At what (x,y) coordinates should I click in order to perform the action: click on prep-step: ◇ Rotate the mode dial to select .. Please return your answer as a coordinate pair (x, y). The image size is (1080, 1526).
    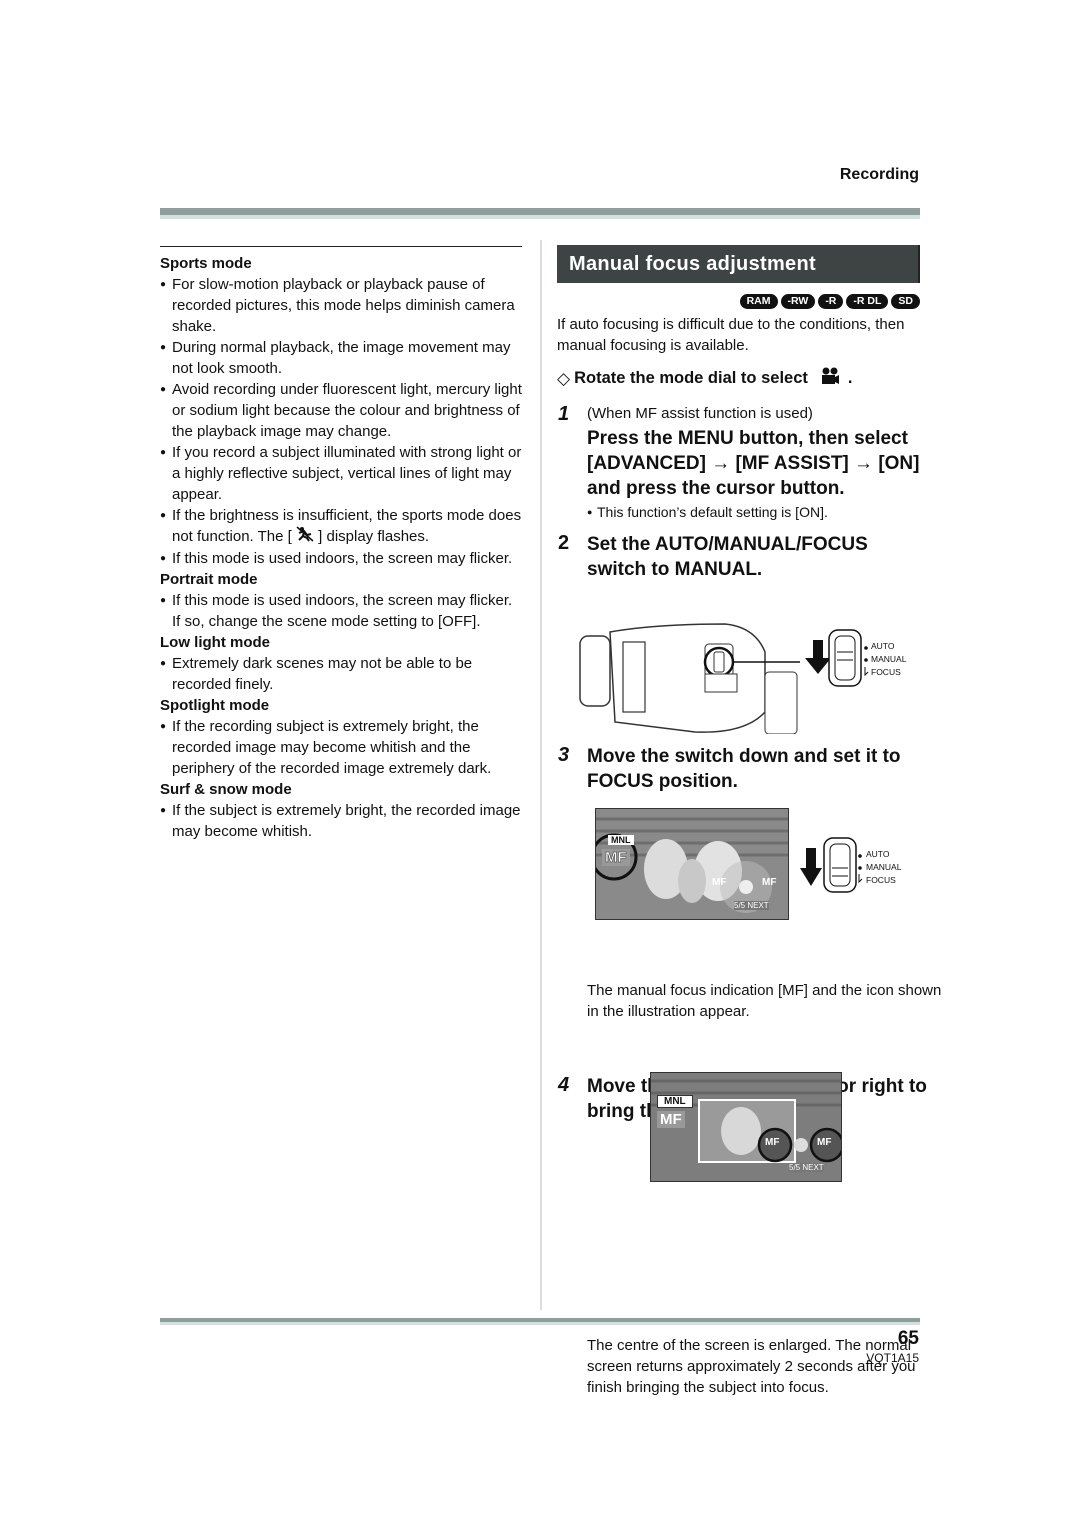
    Looking at the image, I should click on (738, 378).